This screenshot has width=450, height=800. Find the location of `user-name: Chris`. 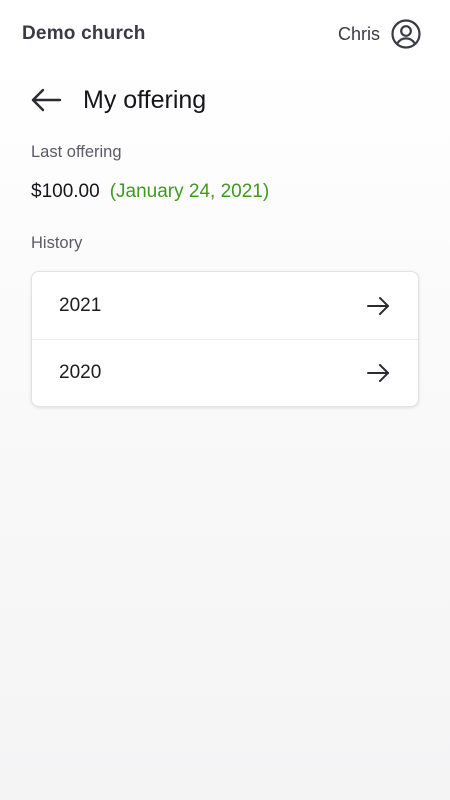

user-name: Chris is located at coordinates (359, 34).